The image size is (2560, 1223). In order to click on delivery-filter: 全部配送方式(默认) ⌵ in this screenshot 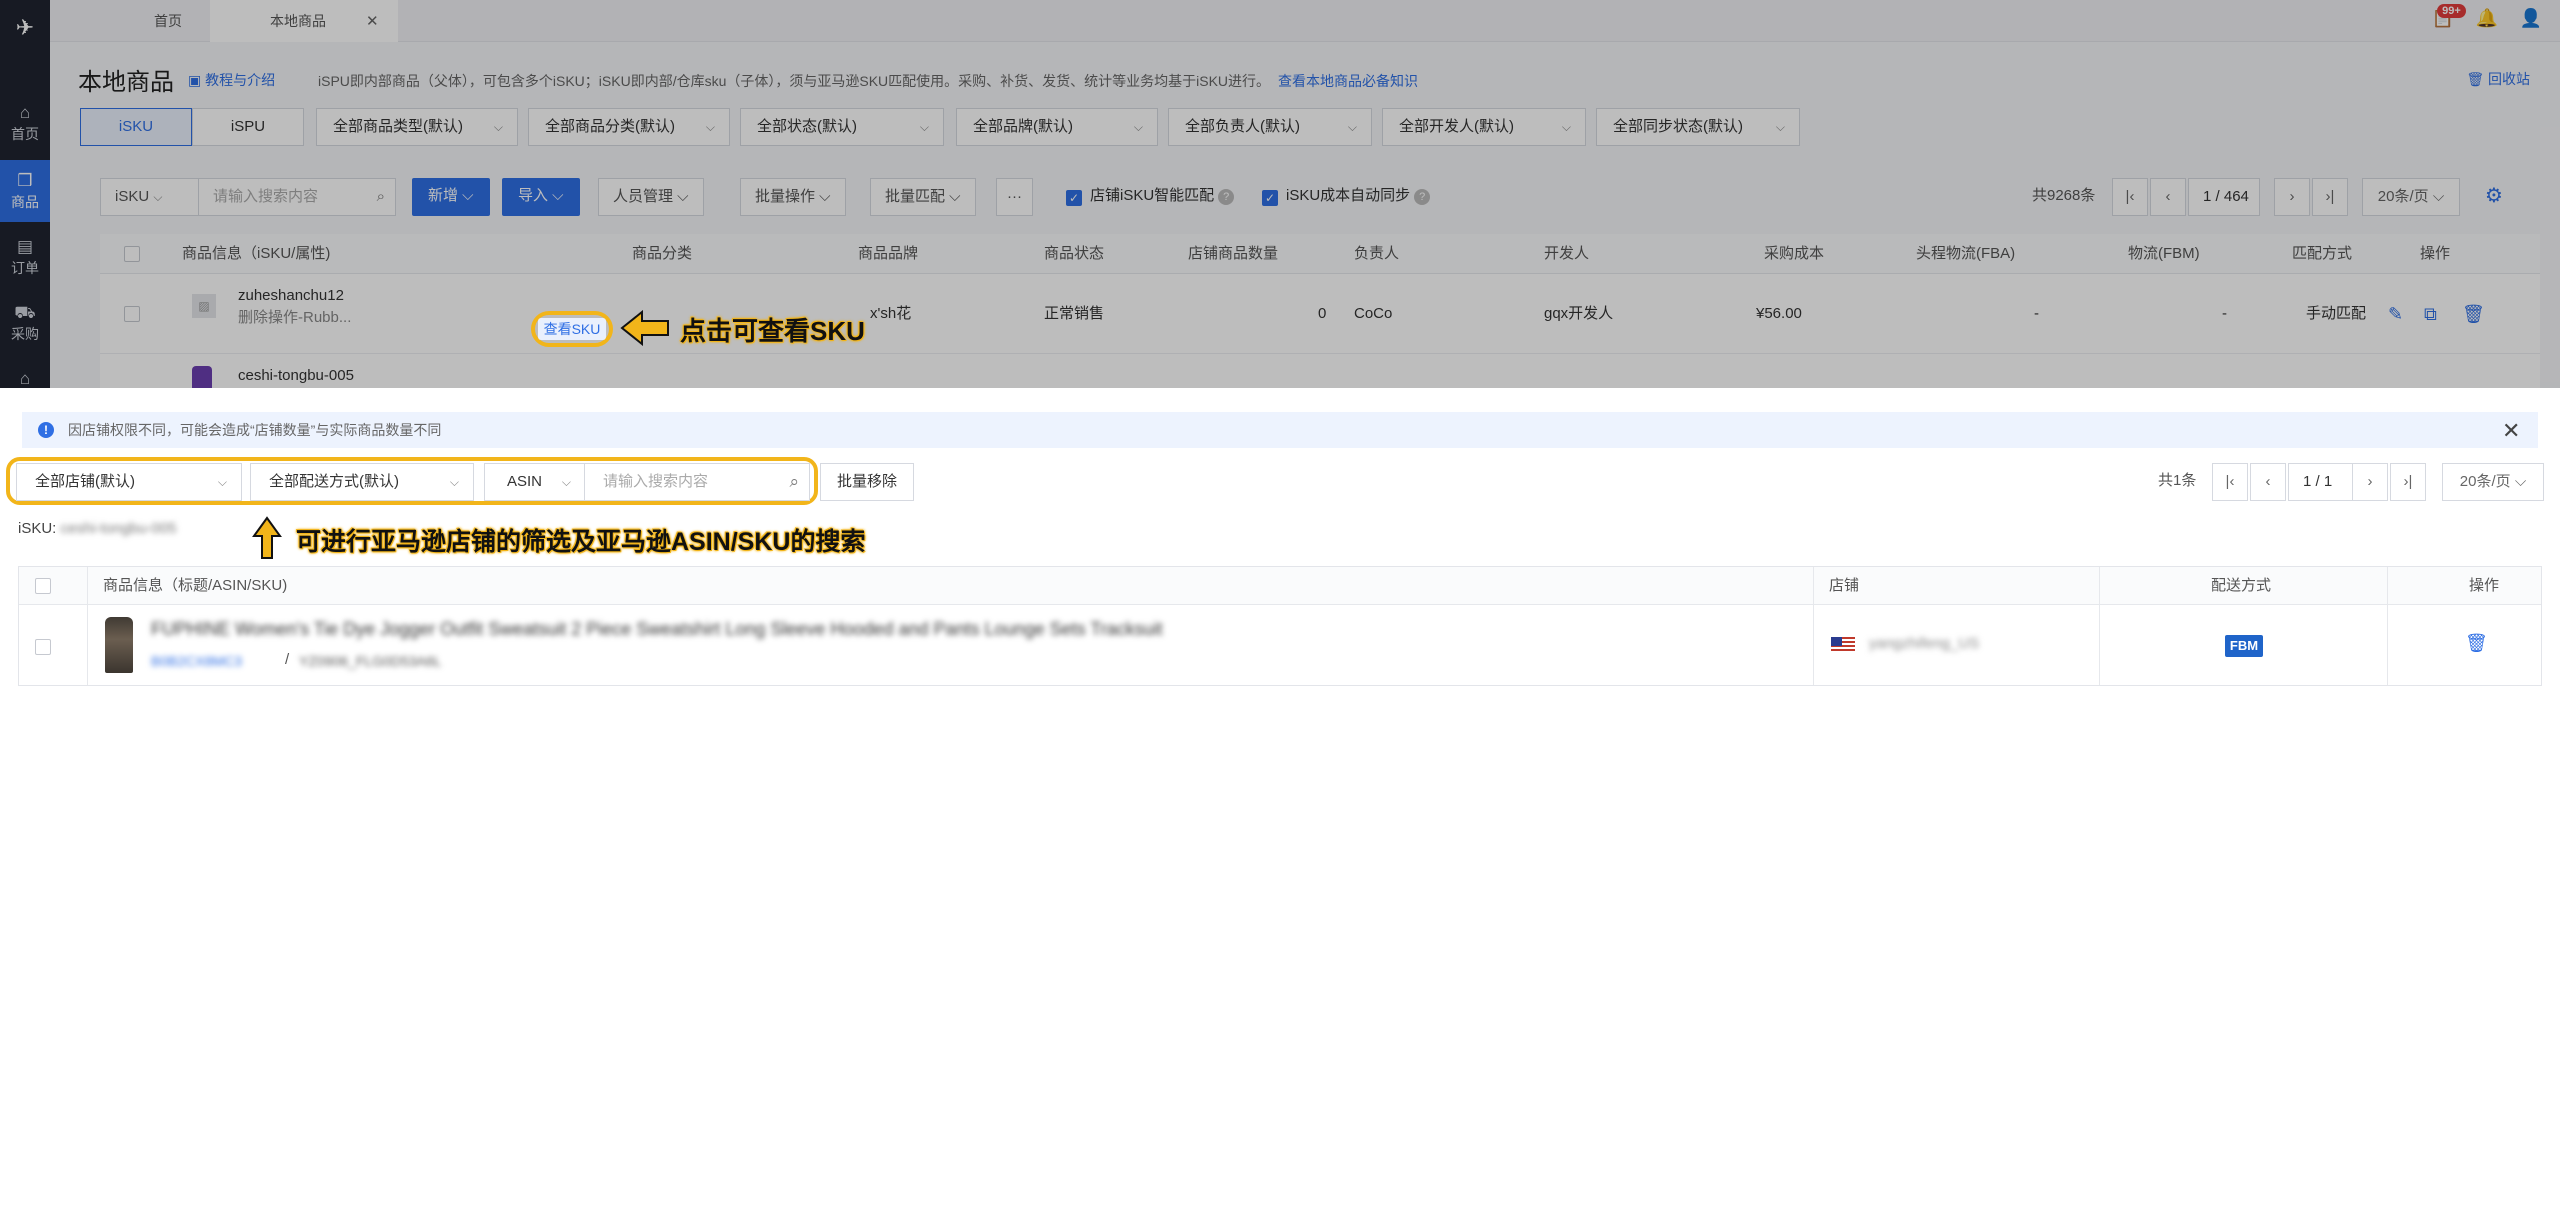, I will do `click(362, 482)`.